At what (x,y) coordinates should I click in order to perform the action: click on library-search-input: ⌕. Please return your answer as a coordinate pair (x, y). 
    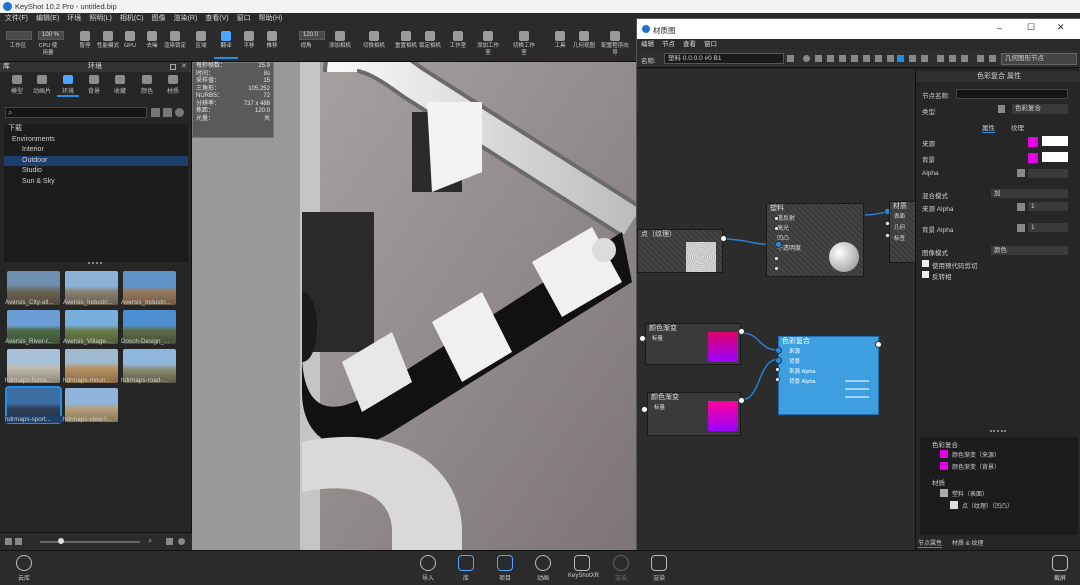
    Looking at the image, I should click on (76, 112).